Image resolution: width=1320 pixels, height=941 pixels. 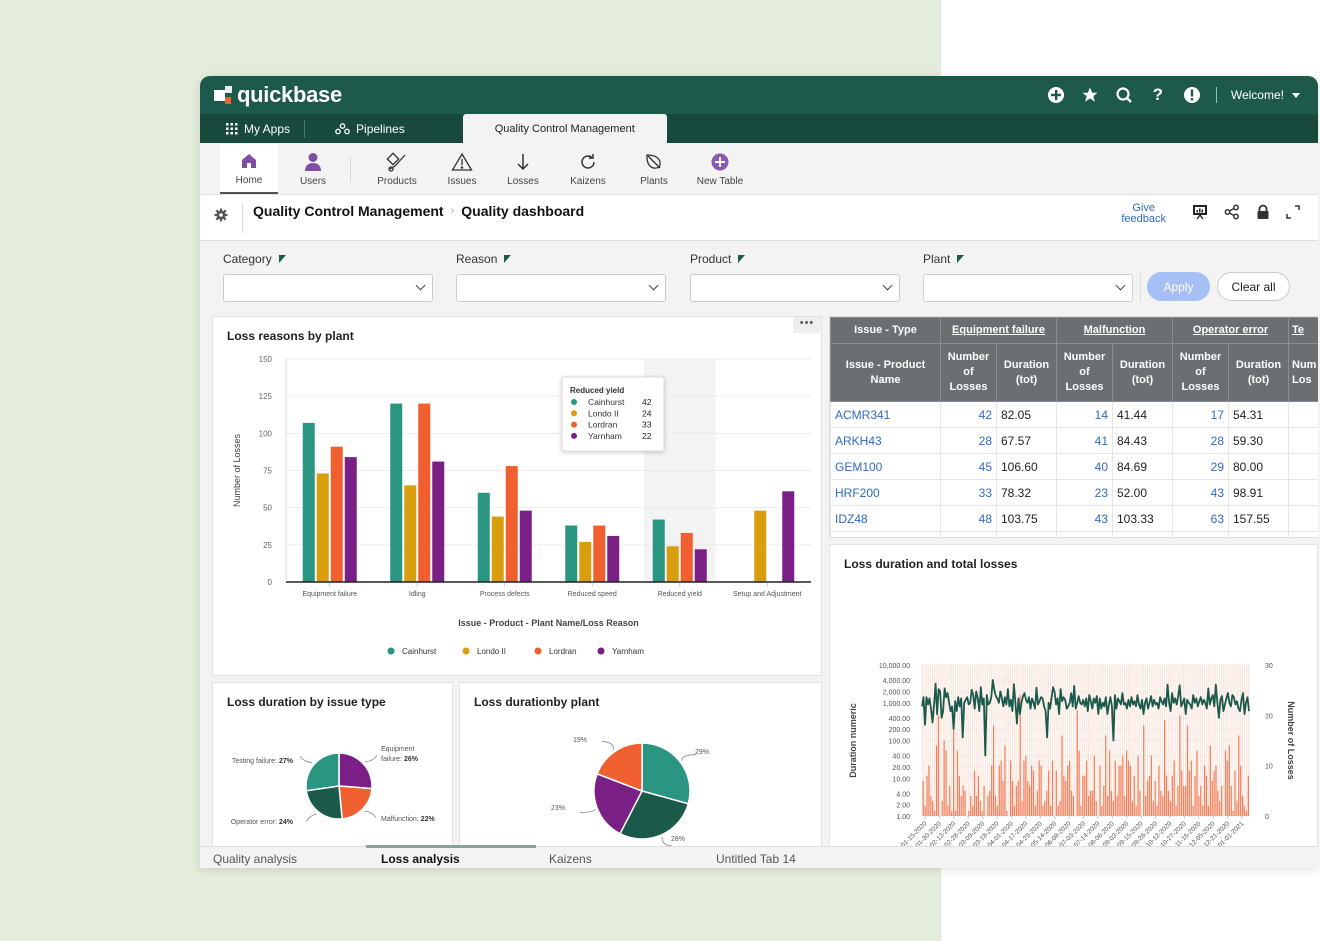 I want to click on tab-loss-analysis: Loss analysis, so click(x=420, y=859).